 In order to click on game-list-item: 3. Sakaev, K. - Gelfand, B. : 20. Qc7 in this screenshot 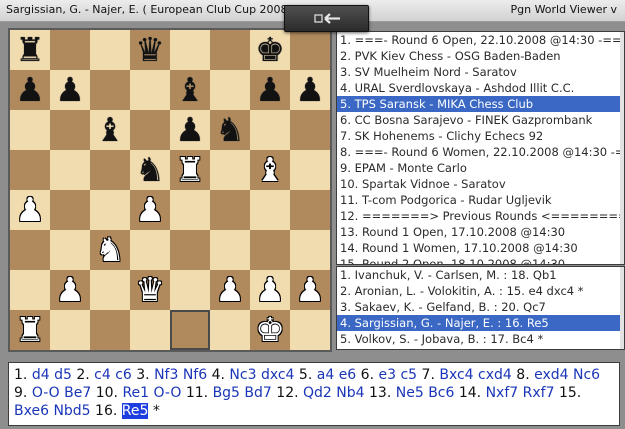, I will do `click(480, 307)`.